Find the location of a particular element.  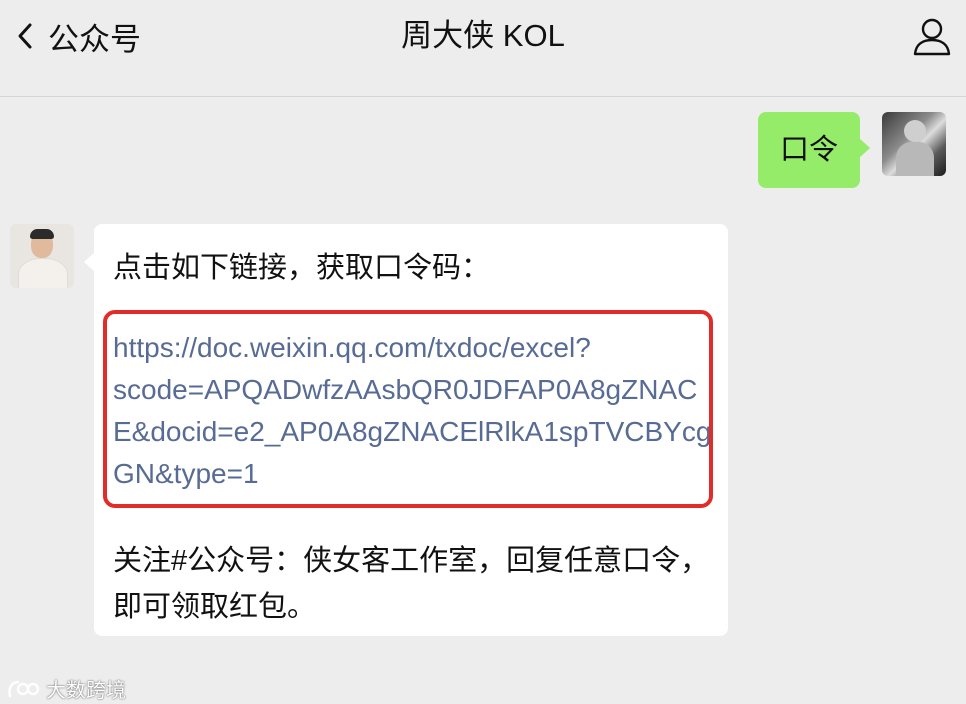

watermark-text: 大数跨境 is located at coordinates (86, 691).